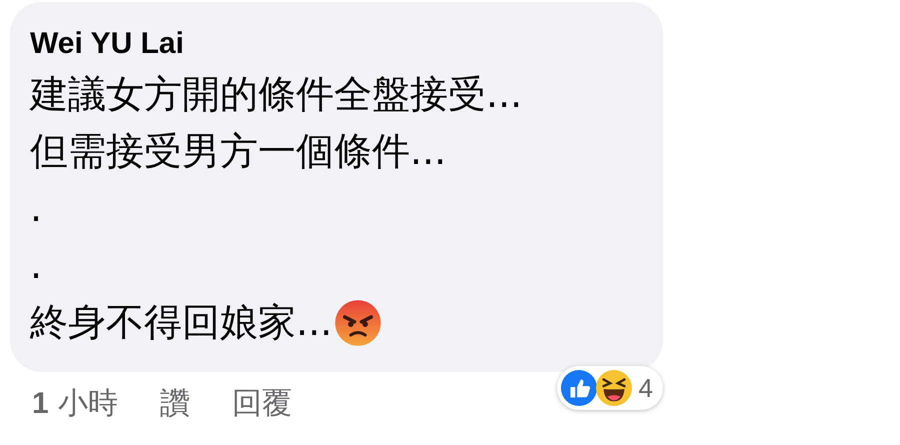 The height and width of the screenshot is (445, 900). Describe the element at coordinates (175, 404) in the screenshot. I see `action-link: 讚` at that location.